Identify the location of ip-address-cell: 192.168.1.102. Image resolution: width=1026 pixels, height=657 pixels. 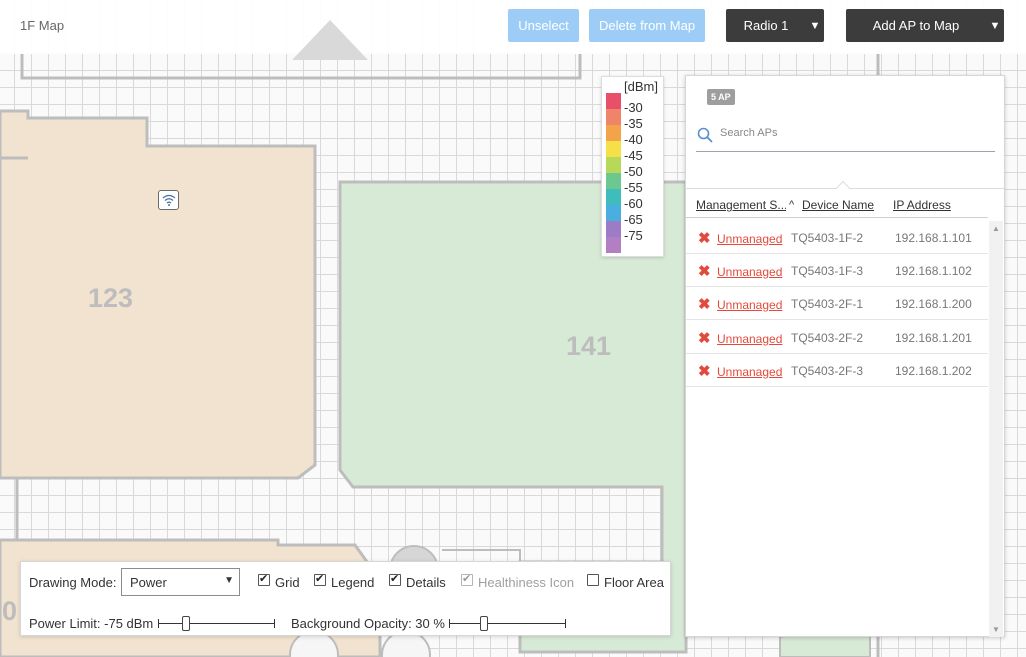
(933, 271).